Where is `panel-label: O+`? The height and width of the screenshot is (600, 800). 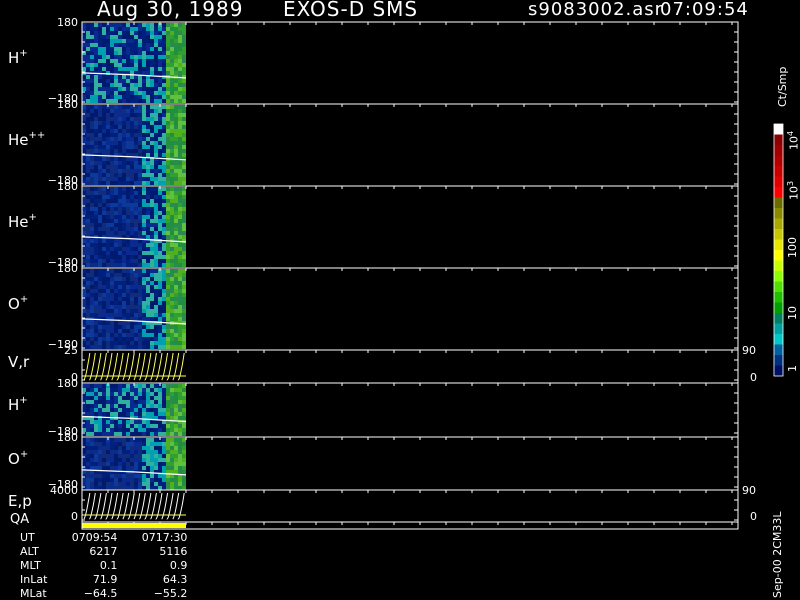
panel-label: O+ is located at coordinates (18, 303).